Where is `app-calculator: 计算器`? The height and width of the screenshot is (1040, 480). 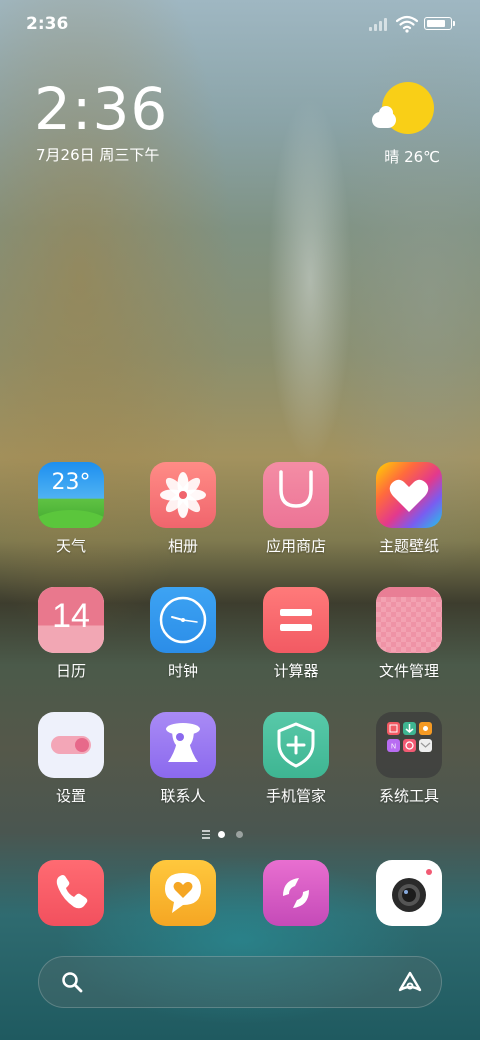 app-calculator: 计算器 is located at coordinates (296, 634).